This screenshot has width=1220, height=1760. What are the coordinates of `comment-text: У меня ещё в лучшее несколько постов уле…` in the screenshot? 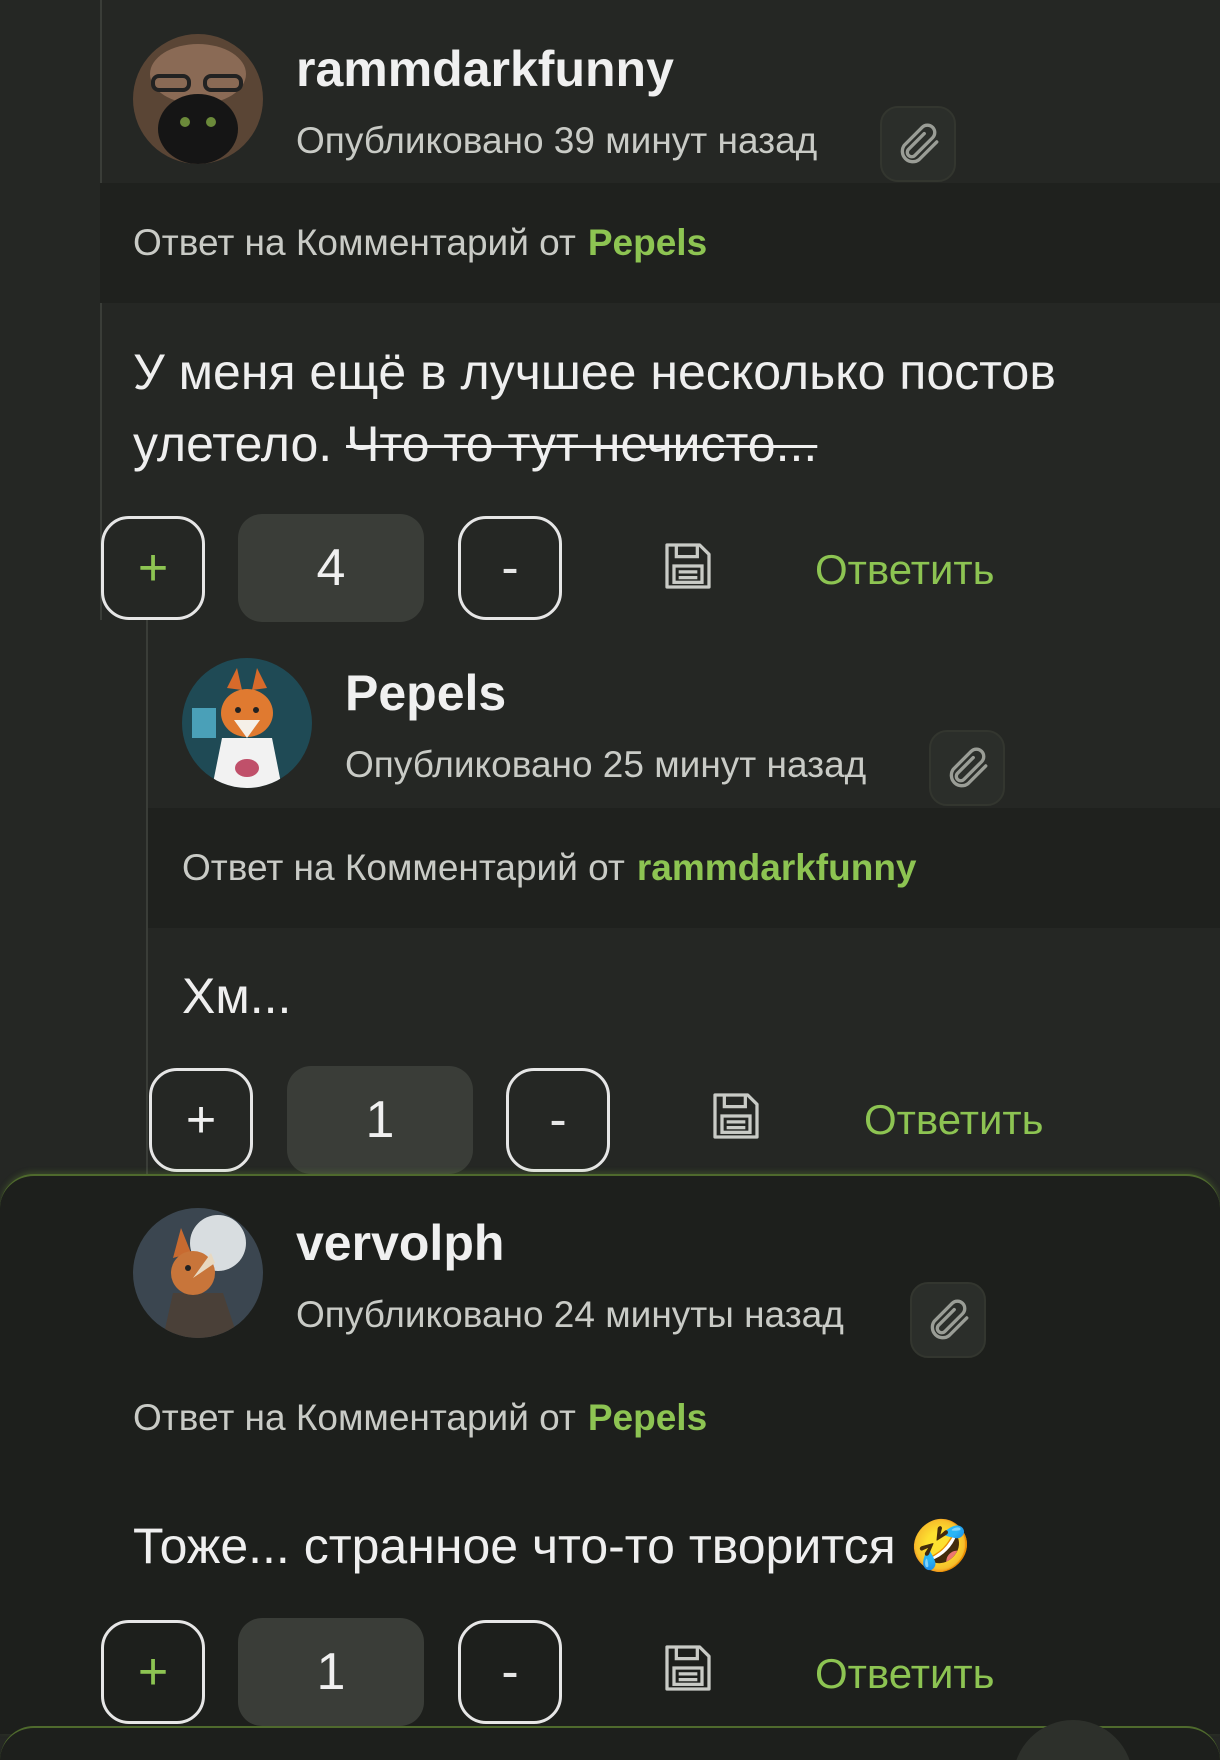 It's located at (633, 408).